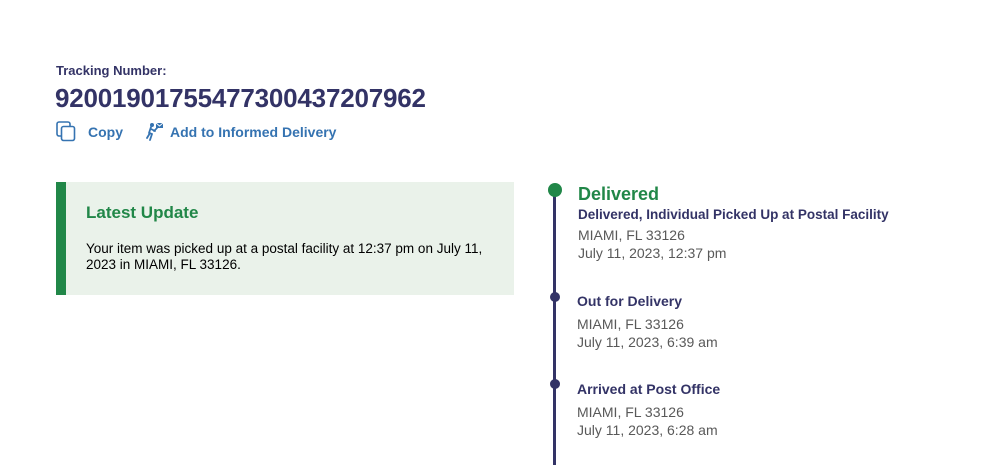  What do you see at coordinates (240, 98) in the screenshot?
I see `tracking-number: 9200190175547730043720796​2` at bounding box center [240, 98].